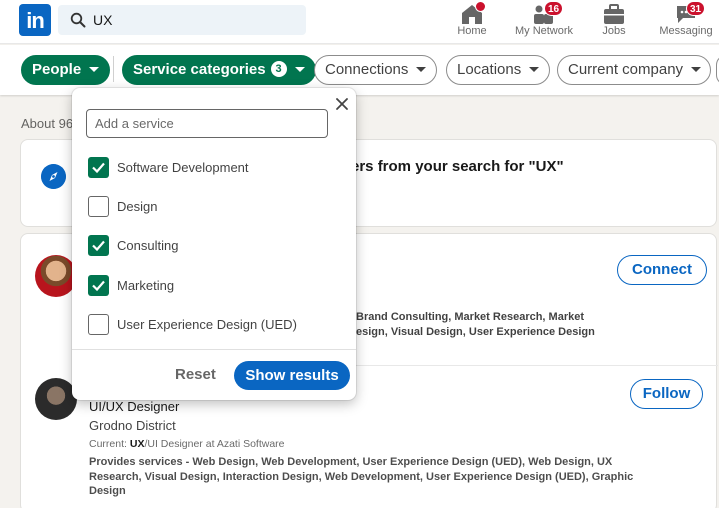  I want to click on nav-jobs: Jobs, so click(614, 22).